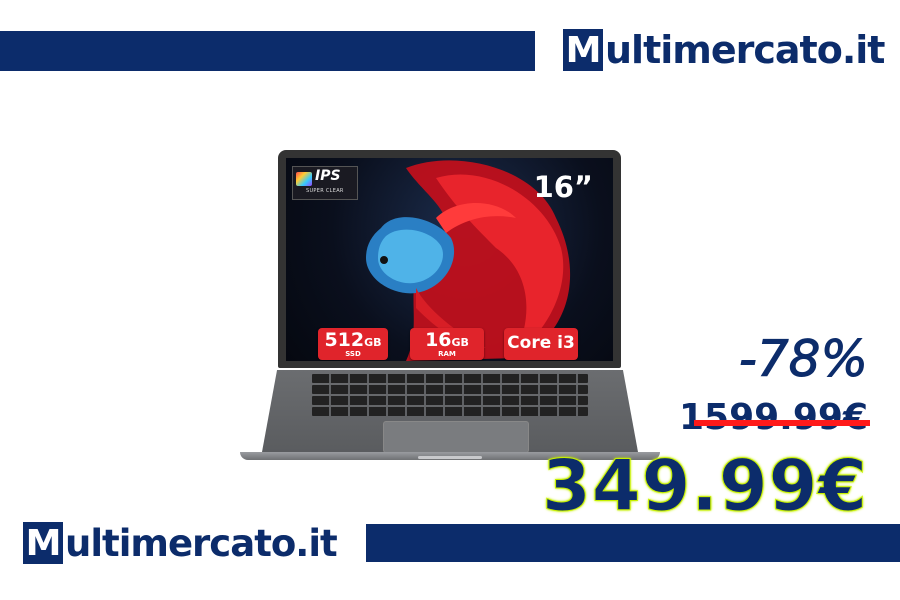 This screenshot has height=600, width=900. I want to click on ips-badge-subtitle: SUPER CLEAR, so click(325, 191).